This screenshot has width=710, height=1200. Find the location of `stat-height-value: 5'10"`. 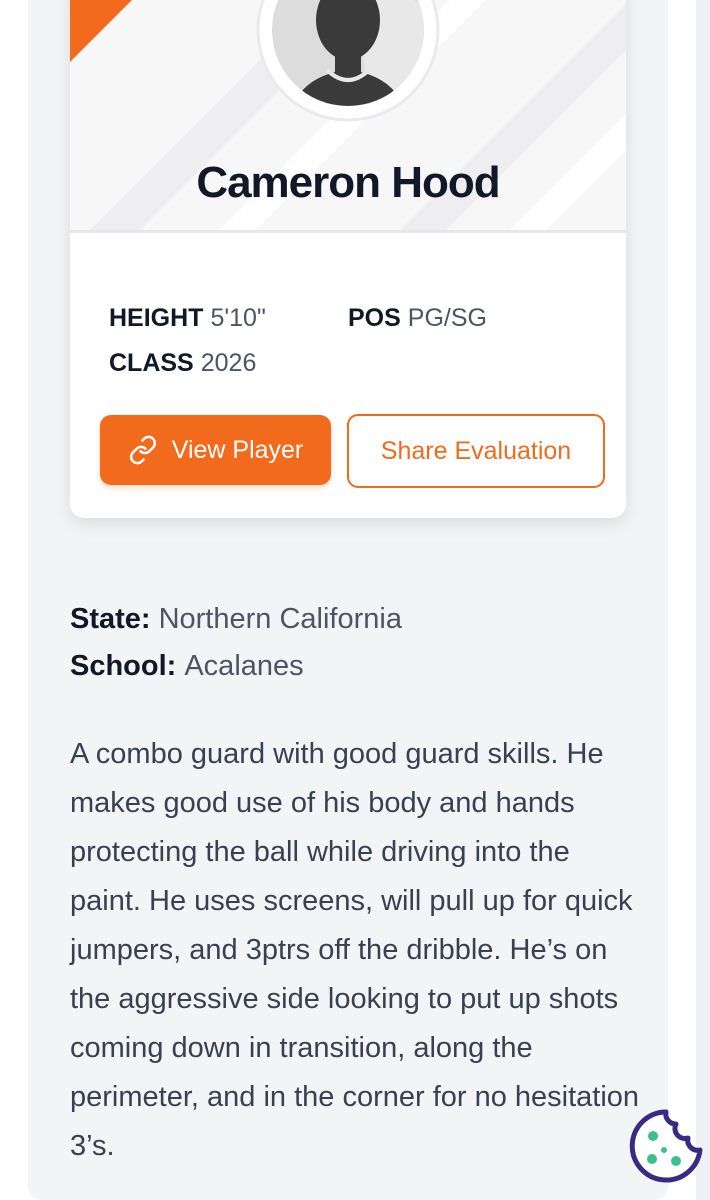

stat-height-value: 5'10" is located at coordinates (238, 318).